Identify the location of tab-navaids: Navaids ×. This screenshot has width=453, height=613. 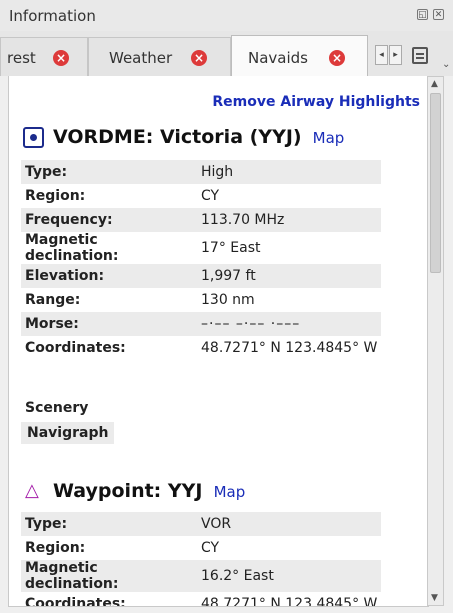
(299, 56).